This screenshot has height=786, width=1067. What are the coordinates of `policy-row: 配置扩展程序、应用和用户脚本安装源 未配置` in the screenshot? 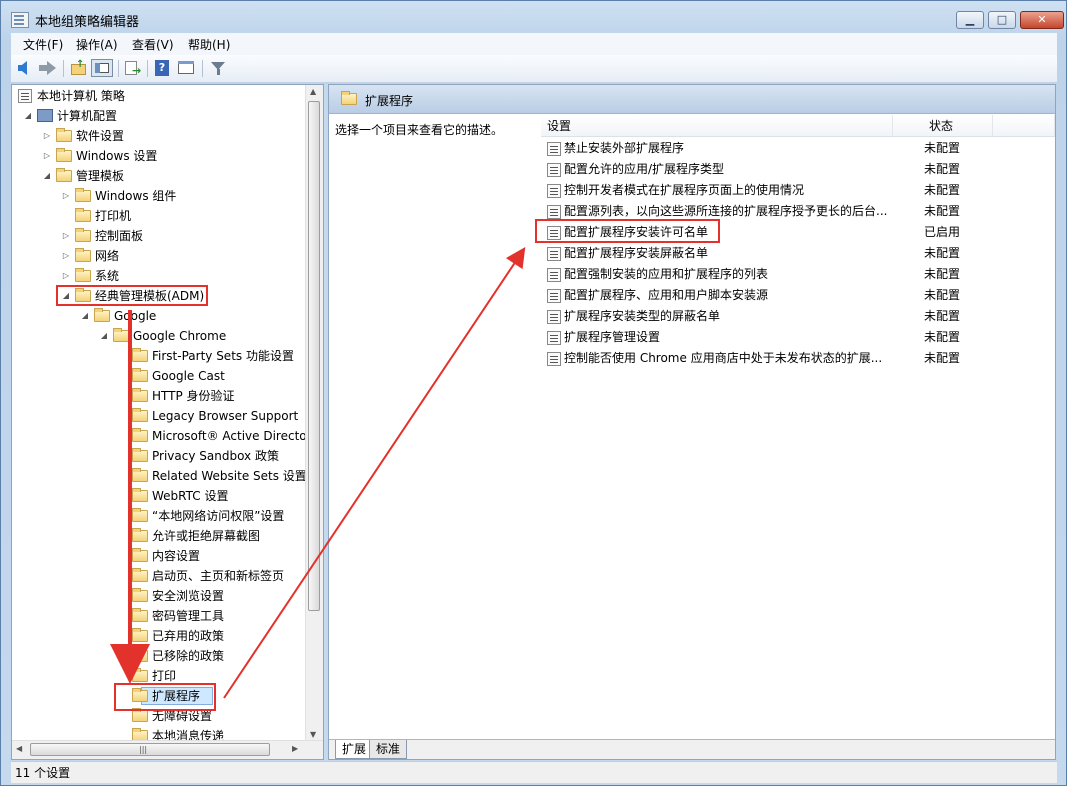 It's located at (796, 295).